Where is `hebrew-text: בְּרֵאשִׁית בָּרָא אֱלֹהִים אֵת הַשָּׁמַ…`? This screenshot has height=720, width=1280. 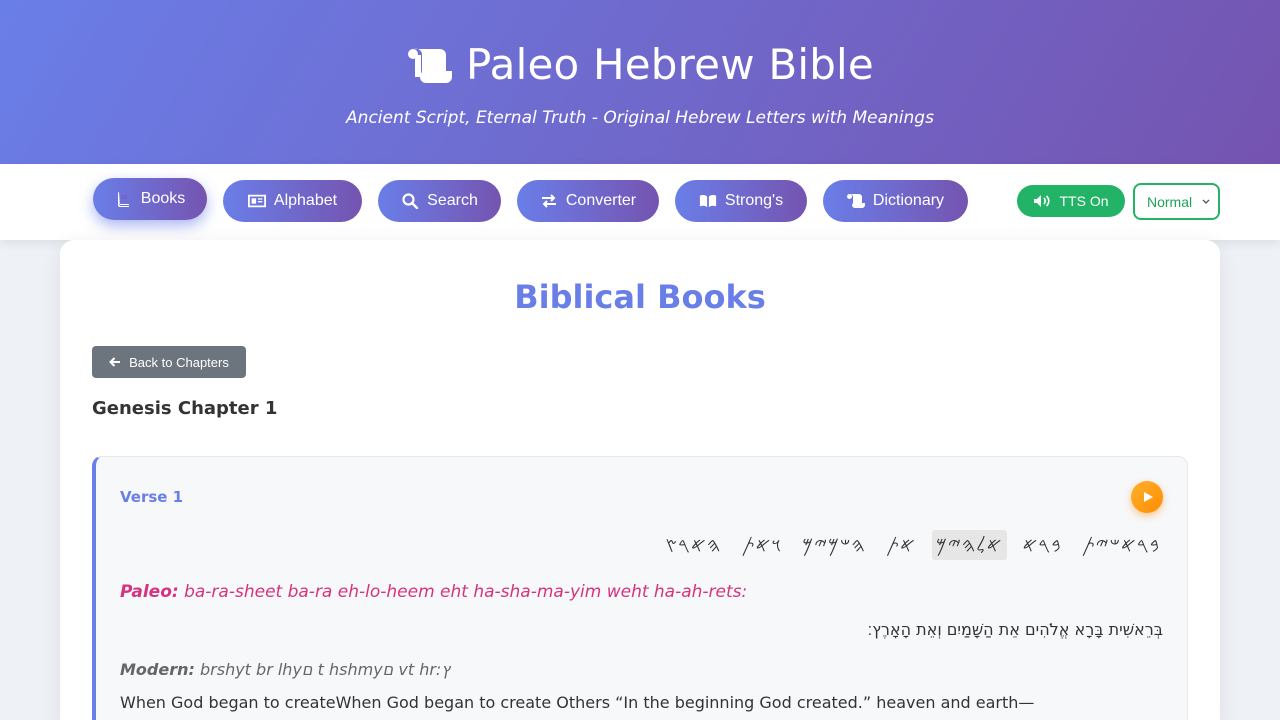
hebrew-text: בְּרֵאשִׁית בָּרָא אֱלֹהִים אֵת הַשָּׁמַ… is located at coordinates (1015, 629).